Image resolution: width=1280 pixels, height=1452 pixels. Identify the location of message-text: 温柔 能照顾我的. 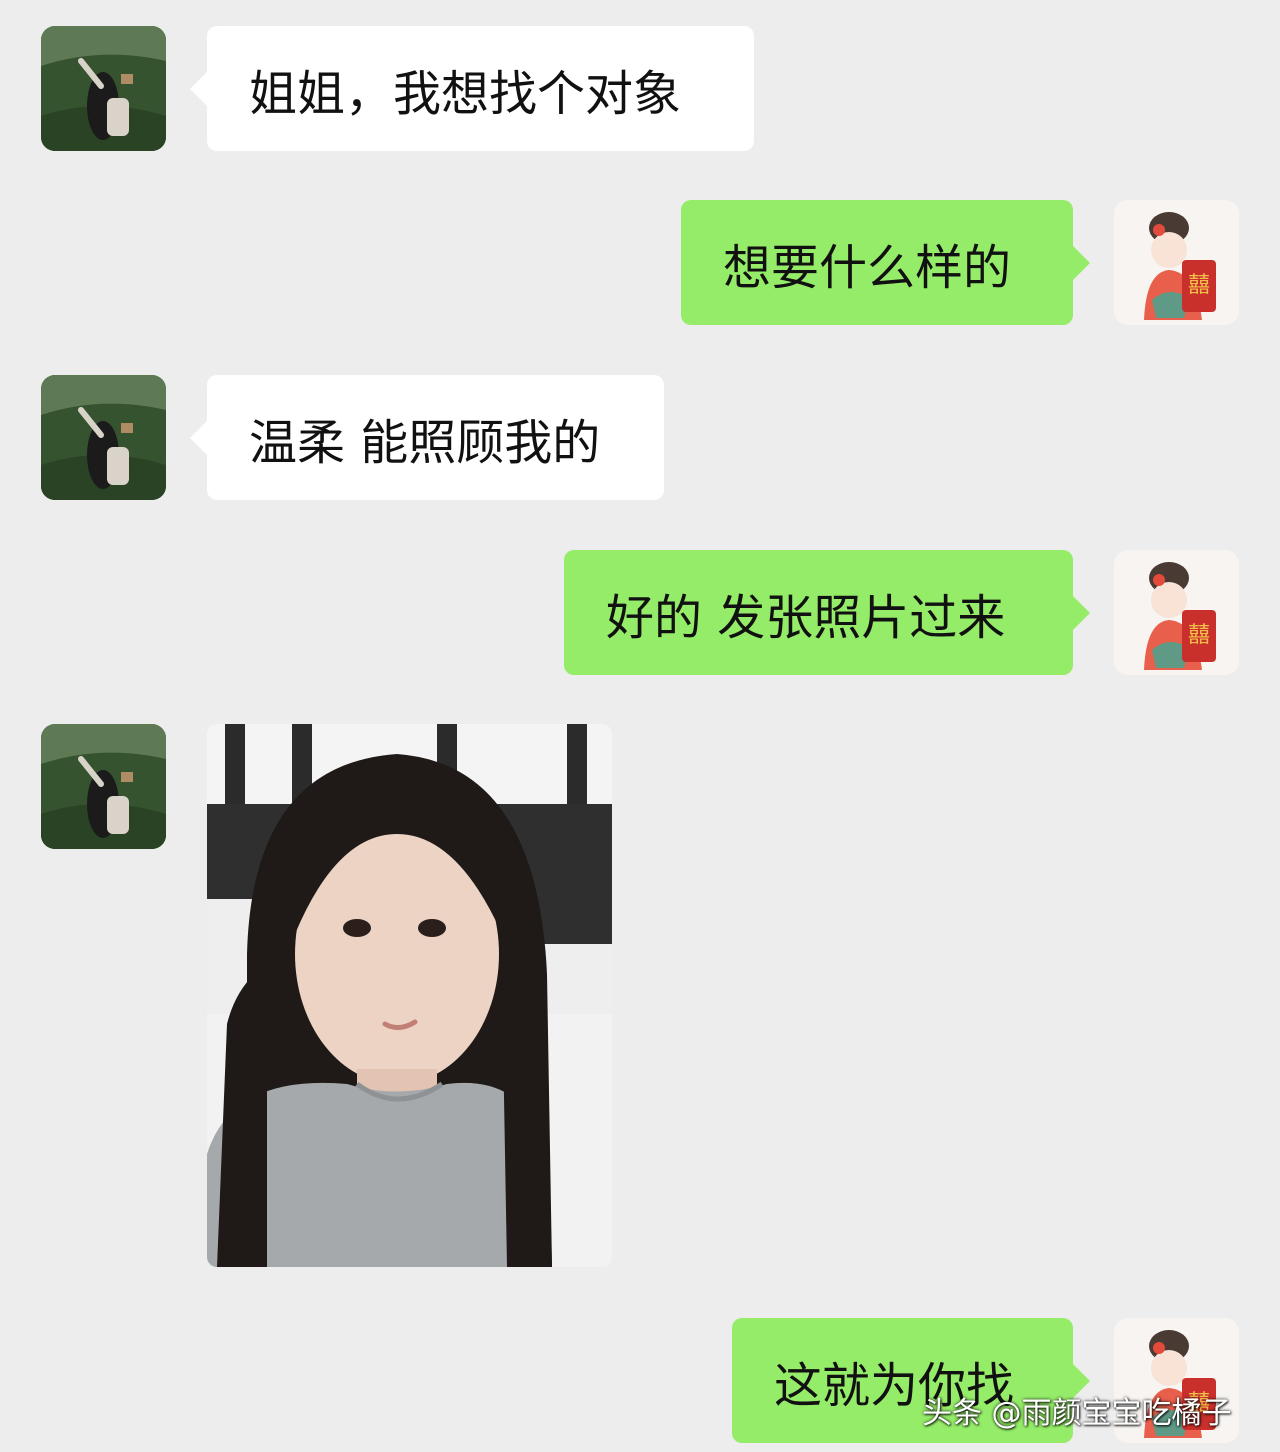
(425, 442).